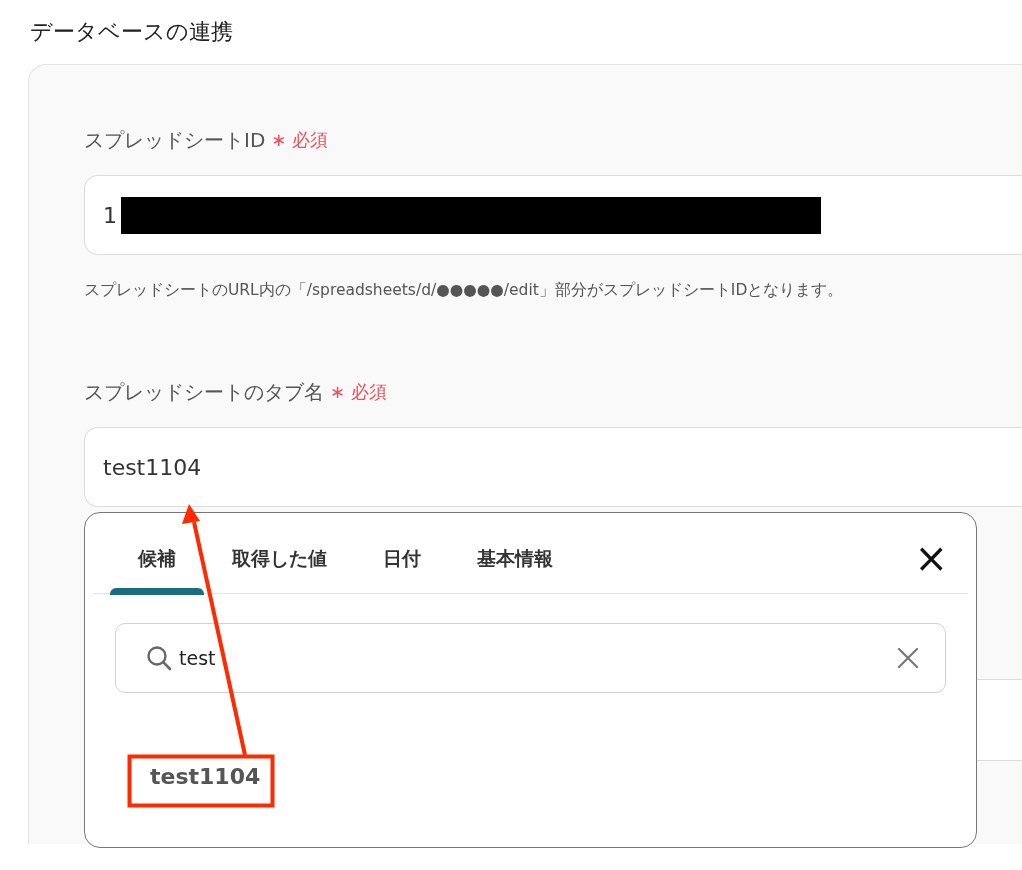  I want to click on search-field: test, so click(530, 657).